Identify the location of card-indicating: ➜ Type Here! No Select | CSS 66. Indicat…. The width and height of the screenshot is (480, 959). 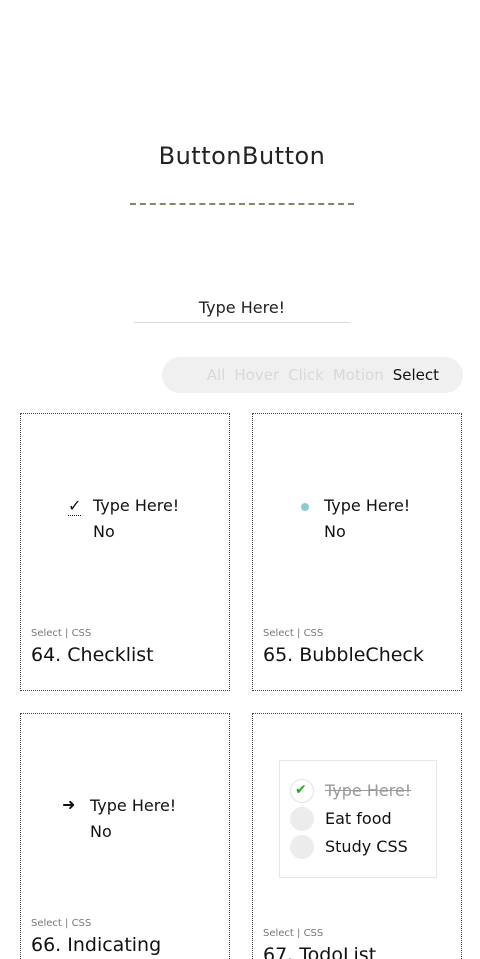
(125, 836).